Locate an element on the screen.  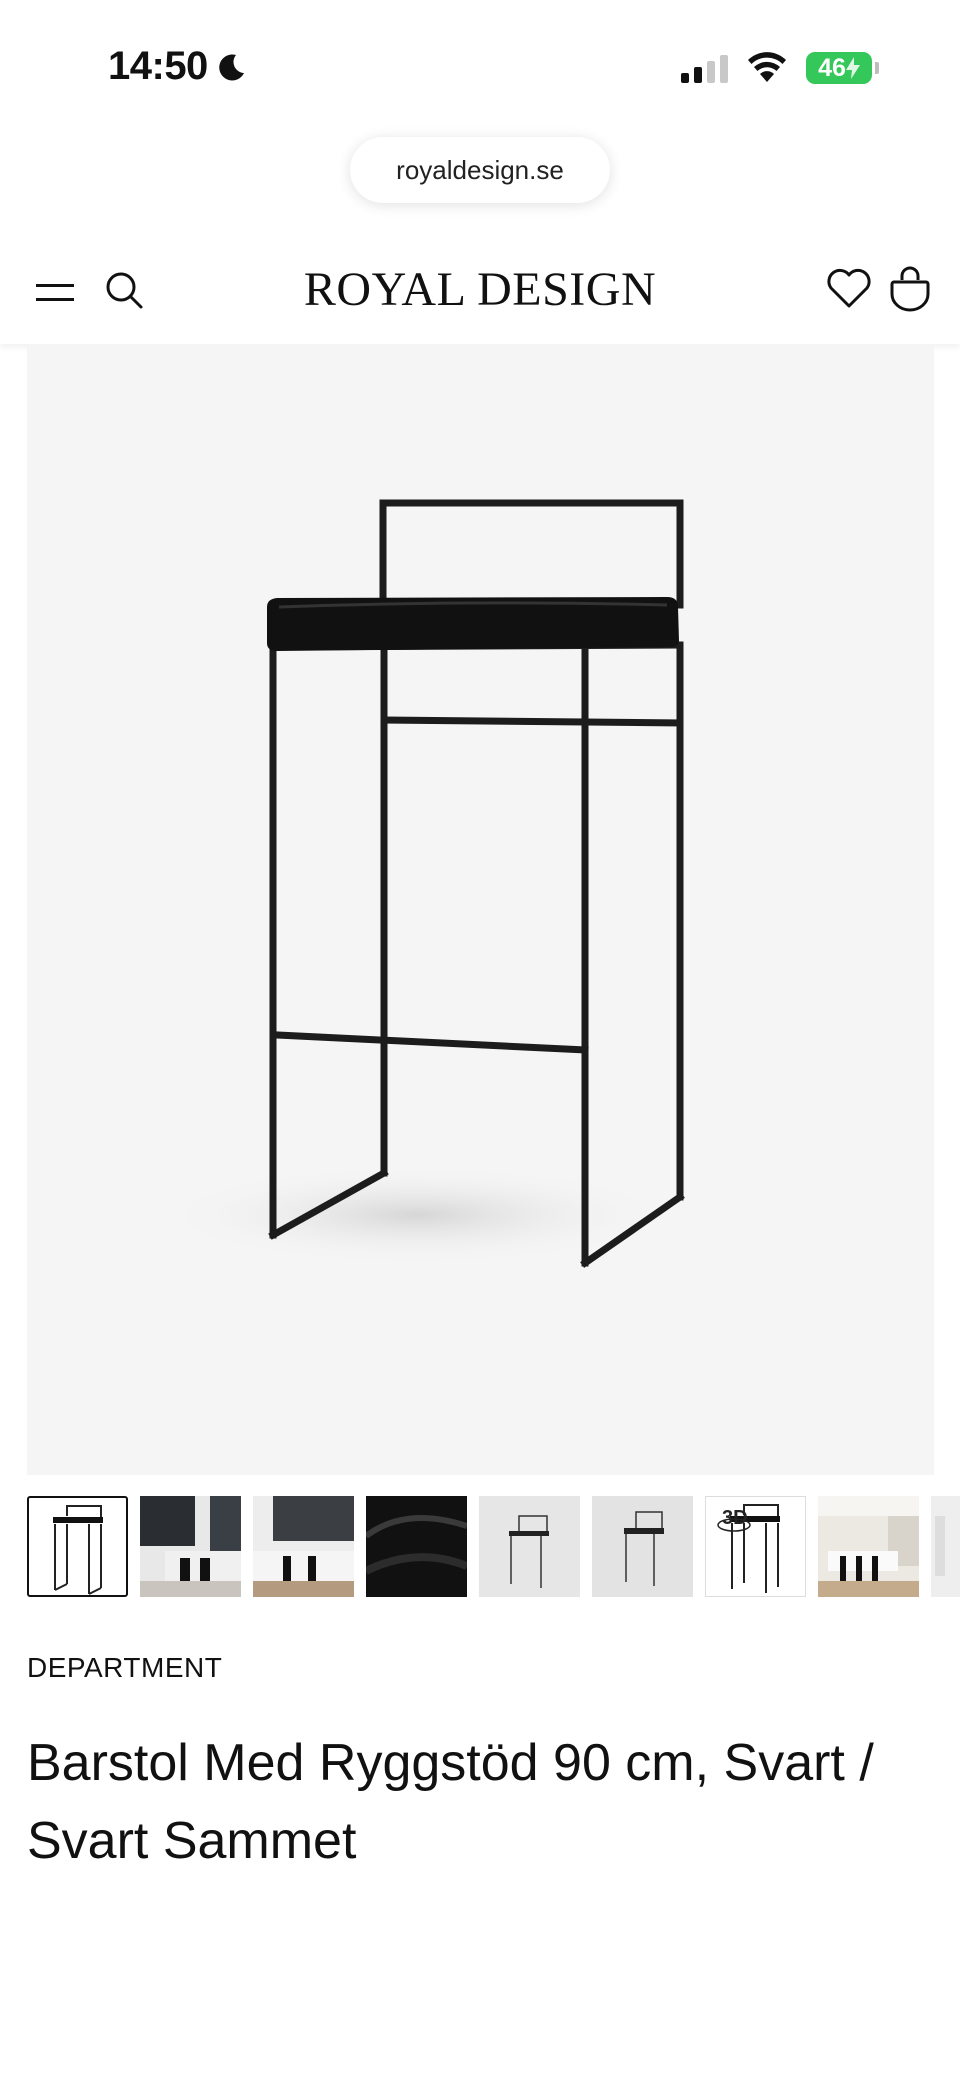
status-indicators: 46 is located at coordinates (780, 68).